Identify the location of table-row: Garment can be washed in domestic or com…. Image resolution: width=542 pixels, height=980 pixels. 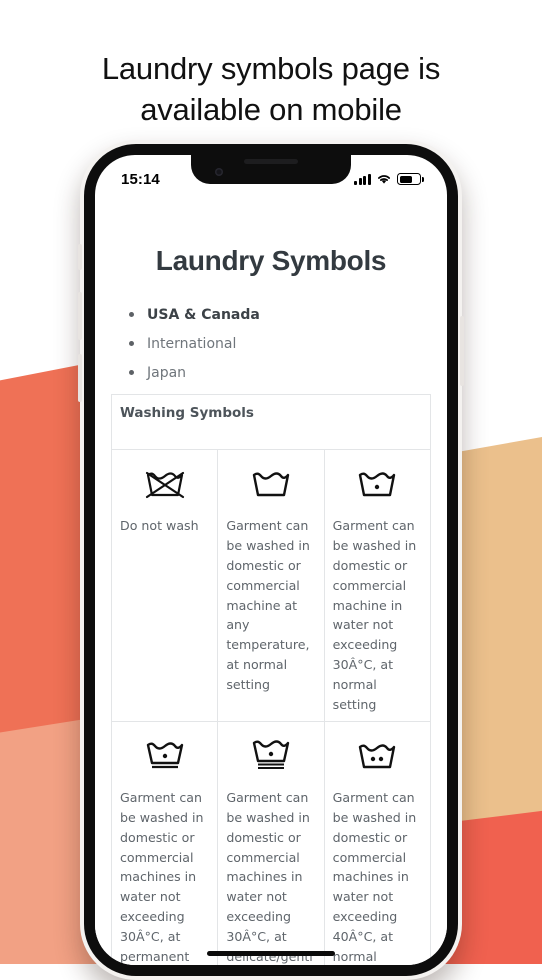
(271, 842).